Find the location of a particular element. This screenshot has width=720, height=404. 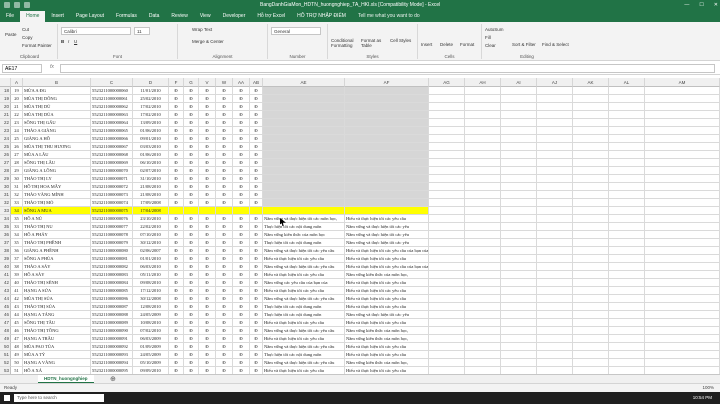

cell-date: 01/01/2010 is located at coordinates (151, 259).